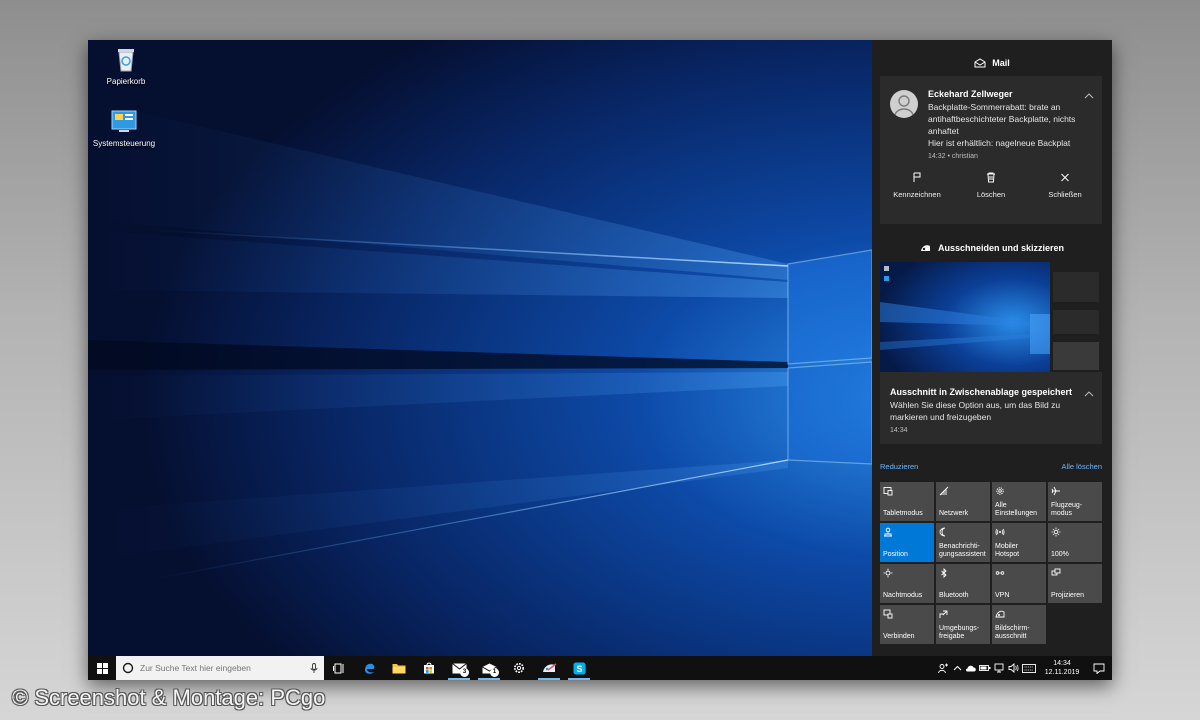 Image resolution: width=1200 pixels, height=720 pixels. I want to click on taskbar-app-skype: S, so click(579, 668).